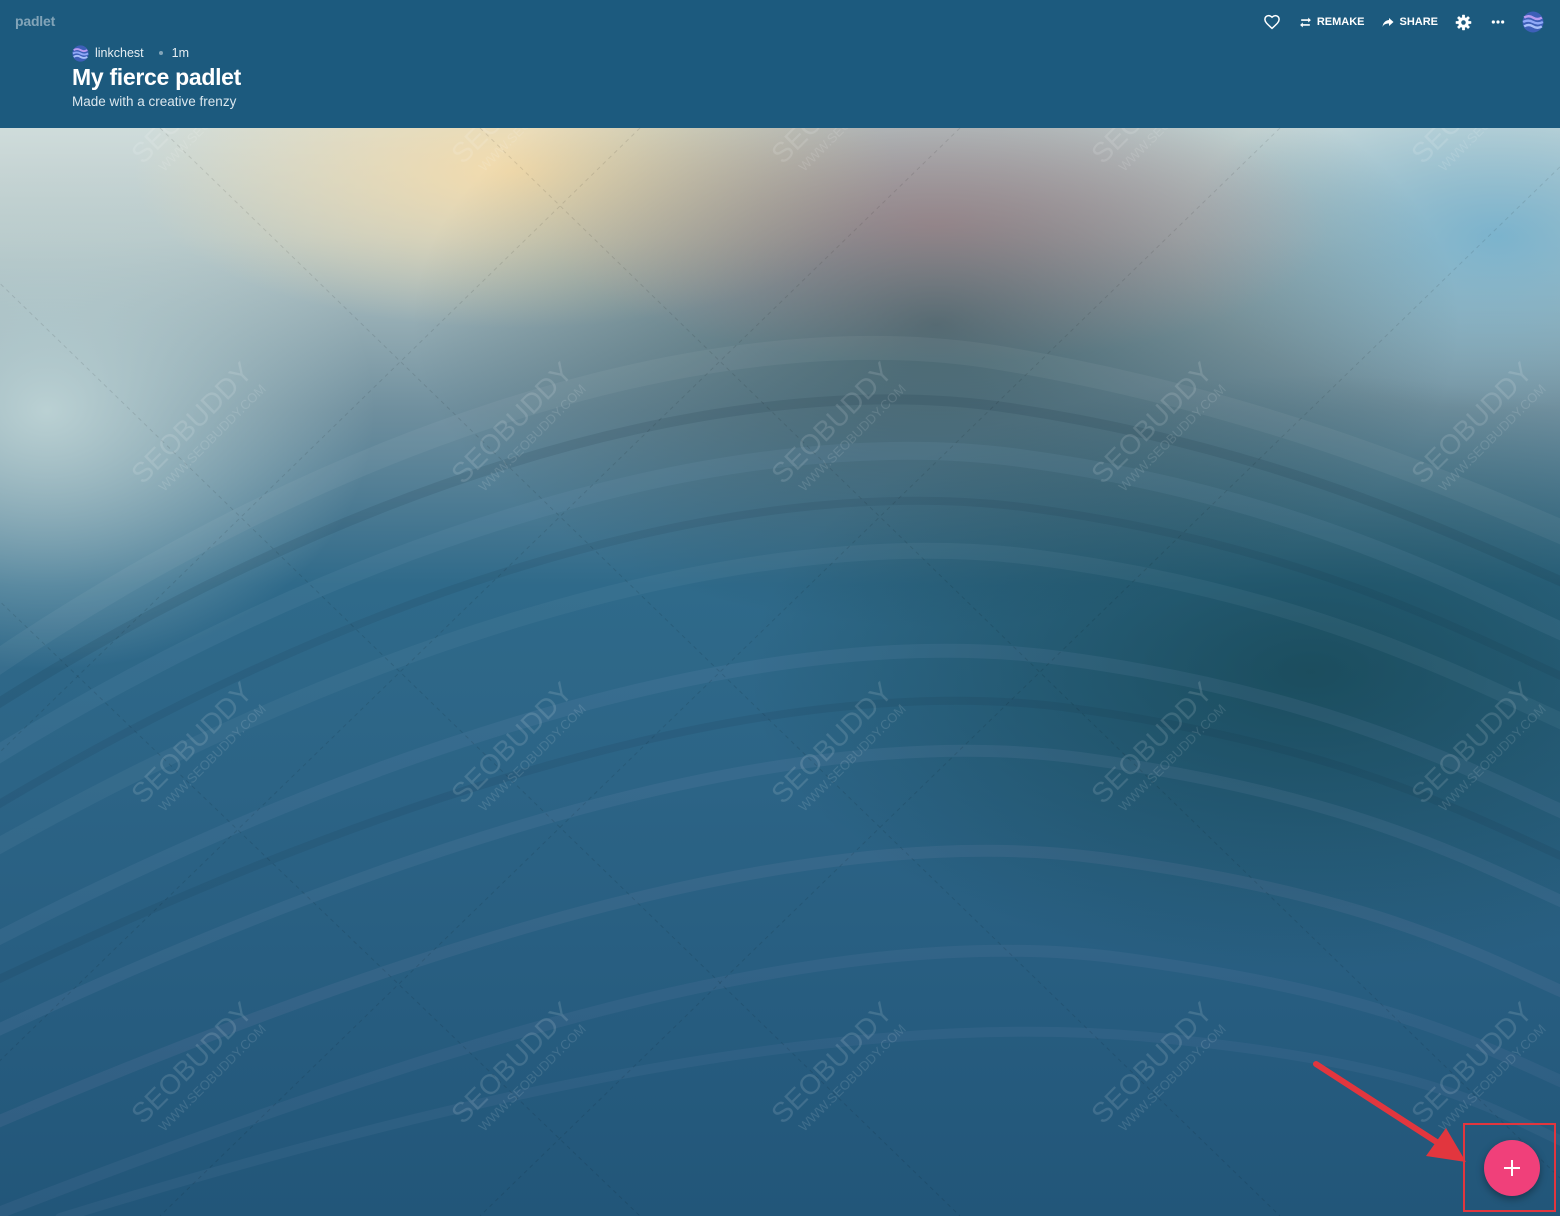 This screenshot has width=1560, height=1216. I want to click on settings-button, so click(1463, 22).